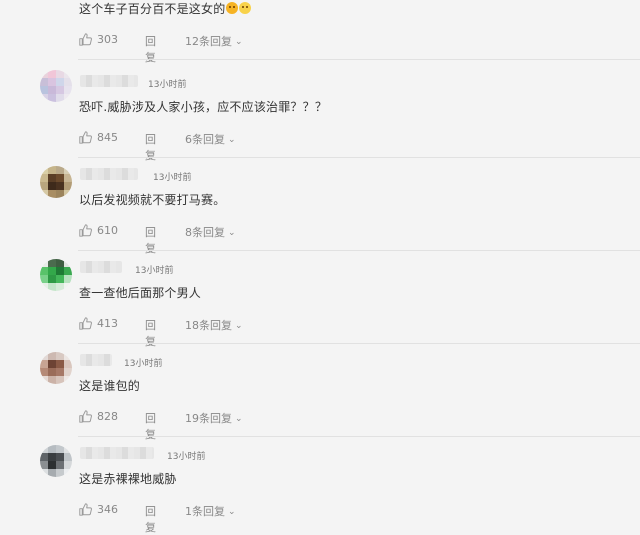 The width and height of the screenshot is (640, 535). I want to click on view-replies-button: 1条回复 ⌄, so click(210, 511).